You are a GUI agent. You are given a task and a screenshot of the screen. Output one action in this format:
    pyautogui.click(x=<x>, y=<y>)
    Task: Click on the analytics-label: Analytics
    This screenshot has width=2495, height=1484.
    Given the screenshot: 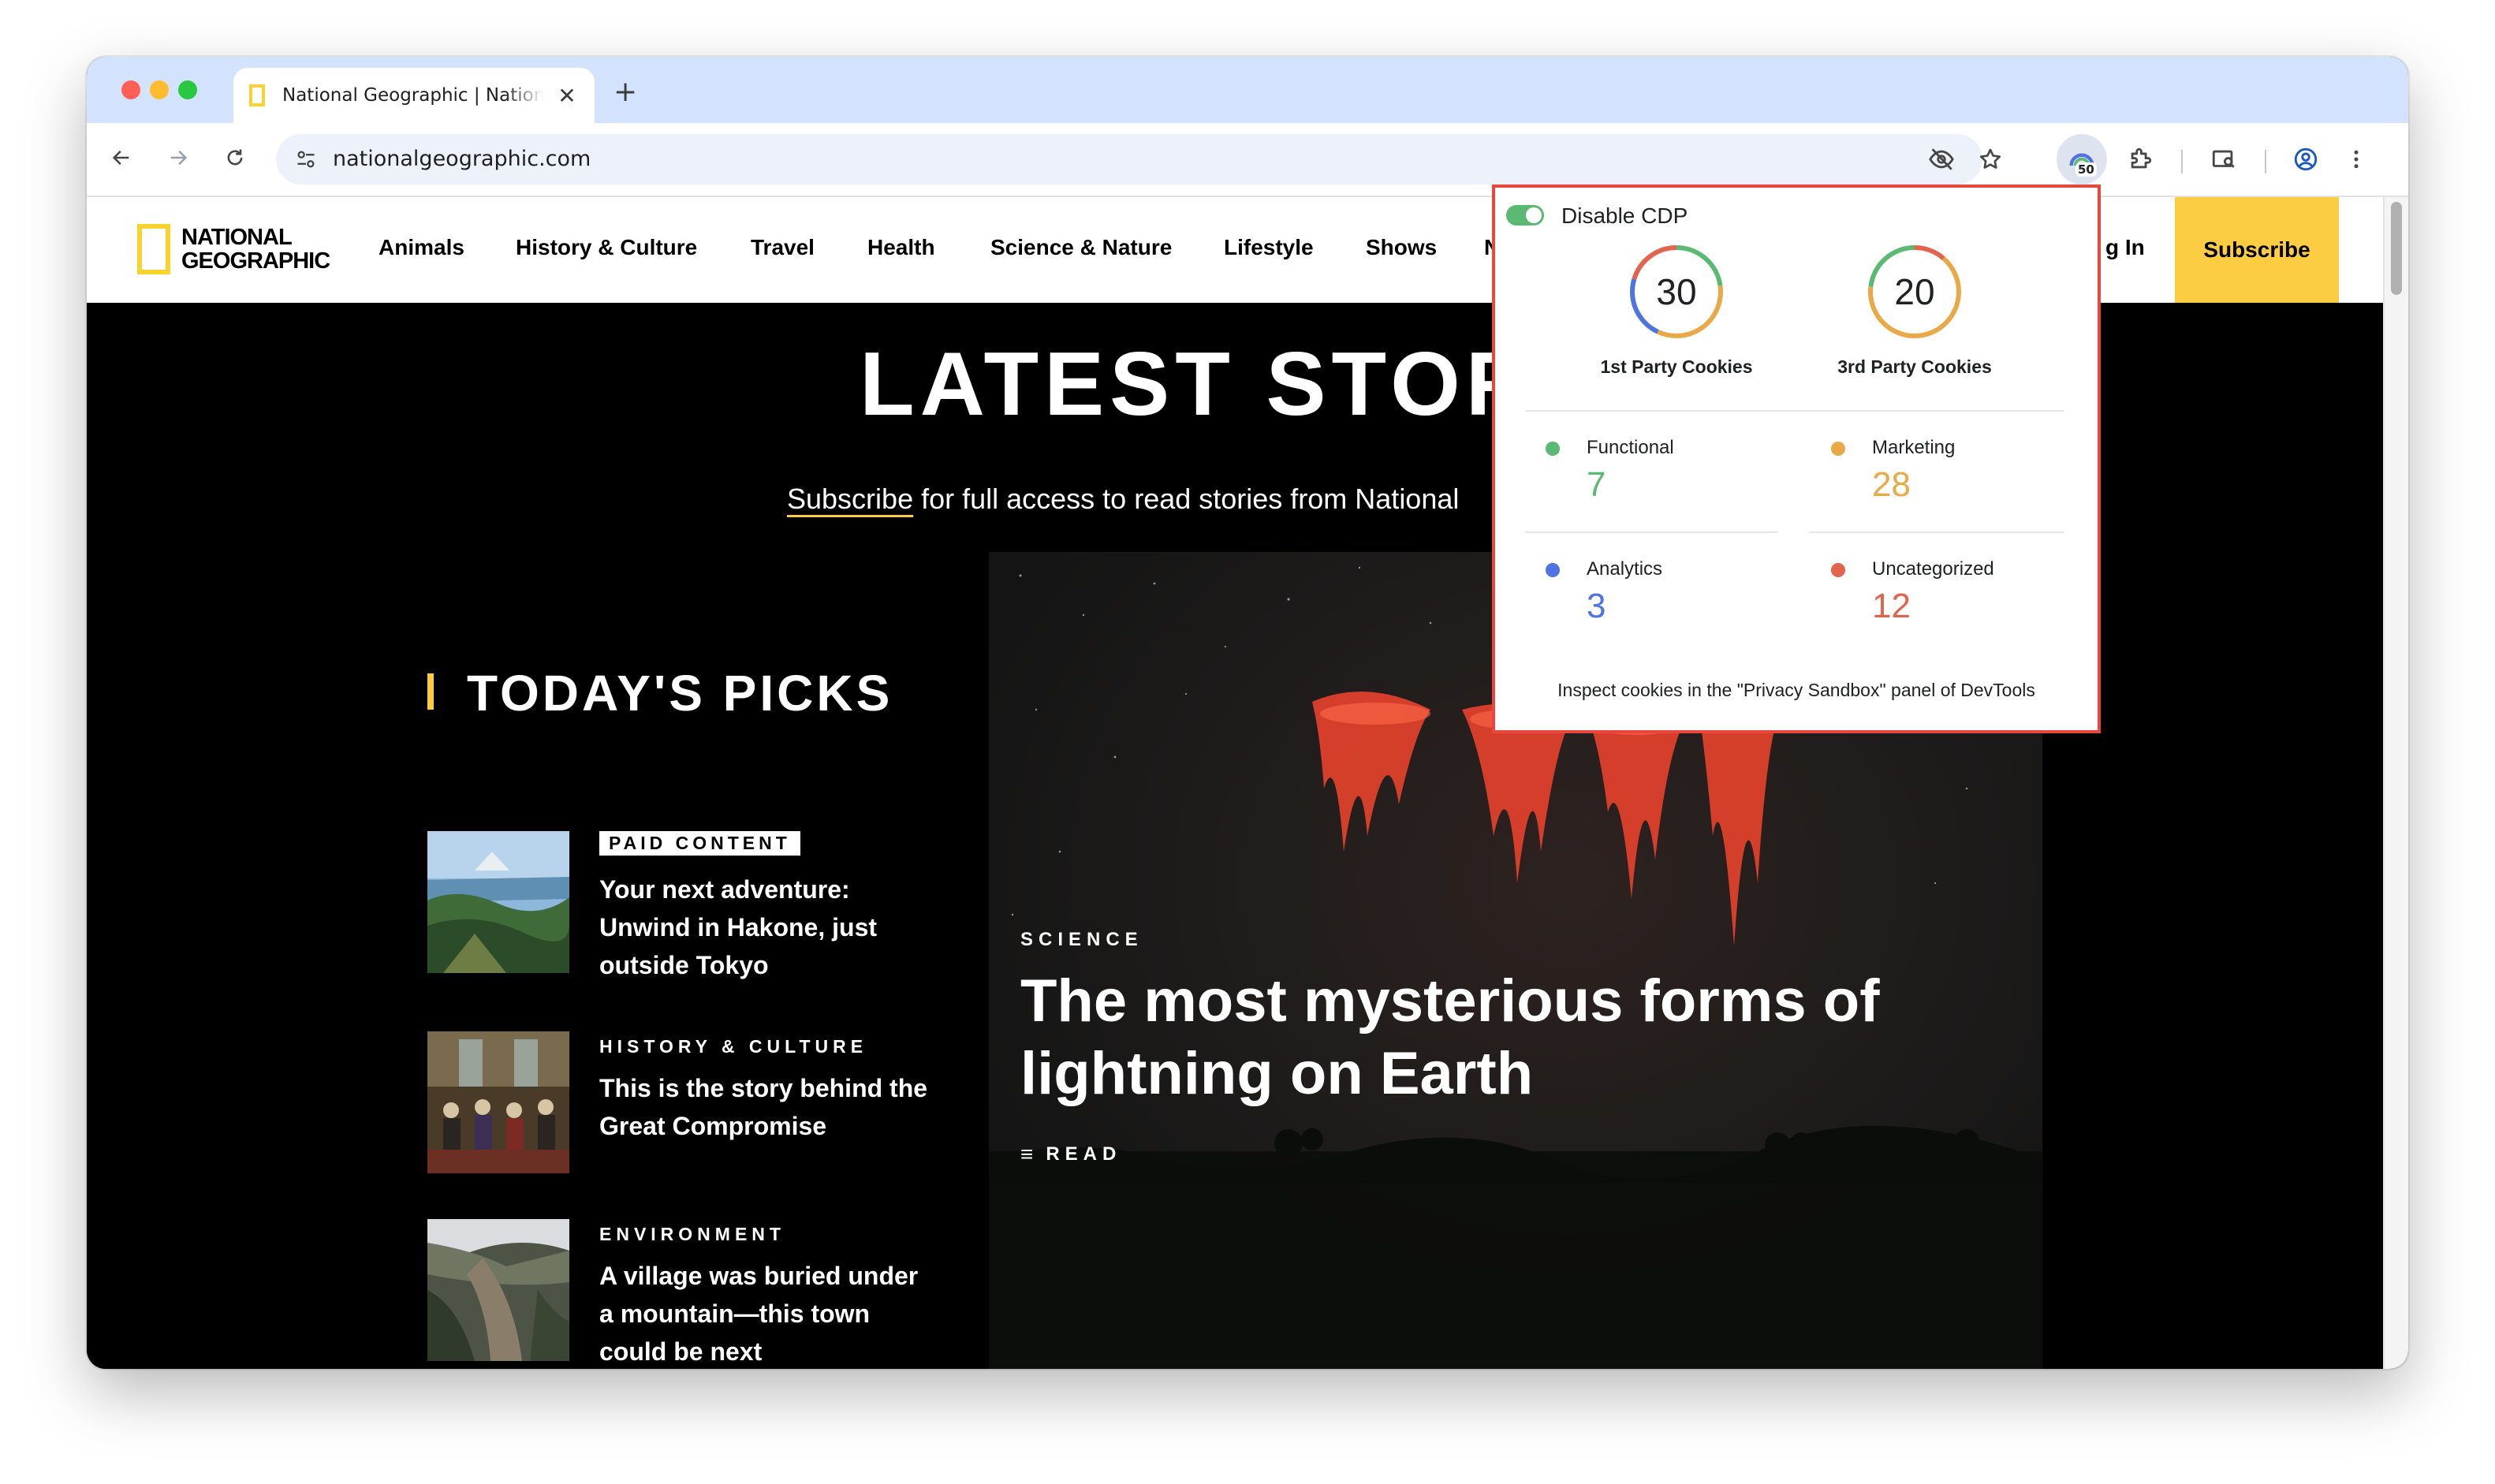 What is the action you would take?
    pyautogui.click(x=1624, y=569)
    